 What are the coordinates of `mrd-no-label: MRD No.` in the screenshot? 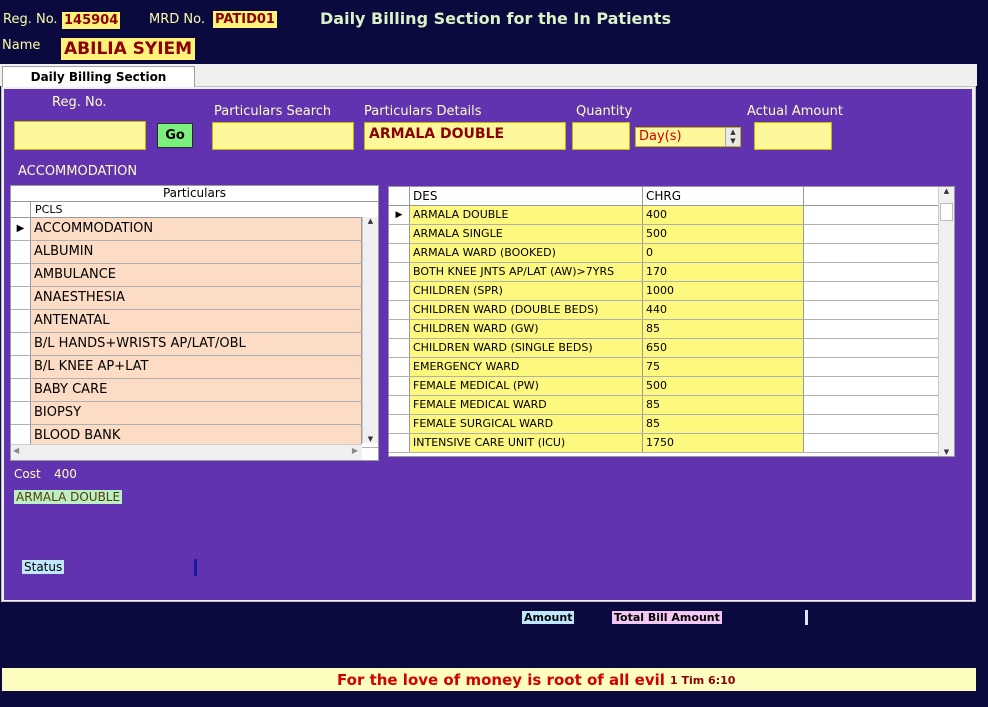 It's located at (177, 19).